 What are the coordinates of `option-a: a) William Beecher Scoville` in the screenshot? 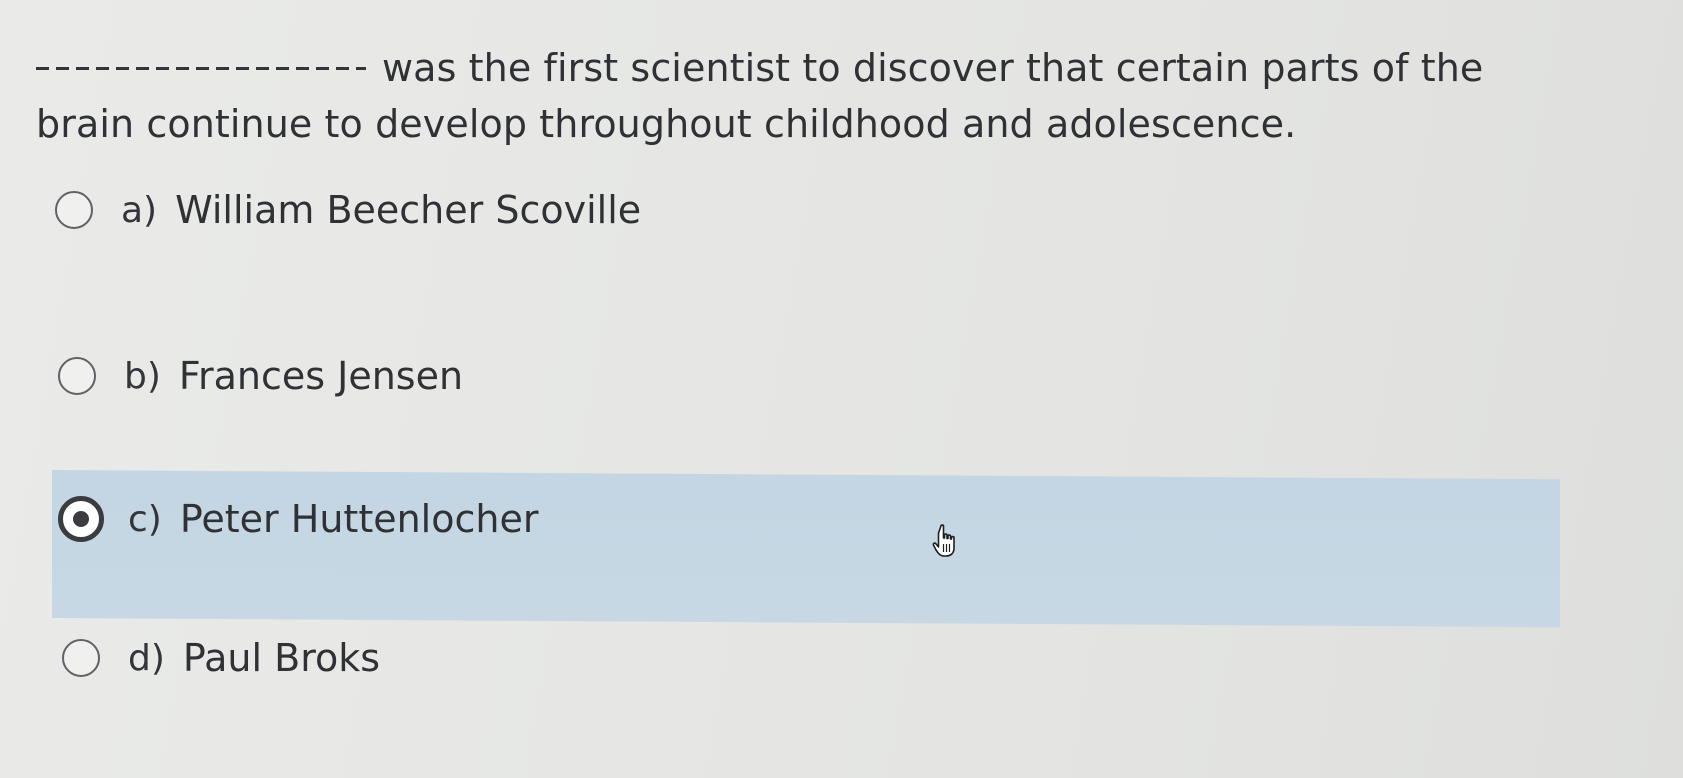 It's located at (348, 210).